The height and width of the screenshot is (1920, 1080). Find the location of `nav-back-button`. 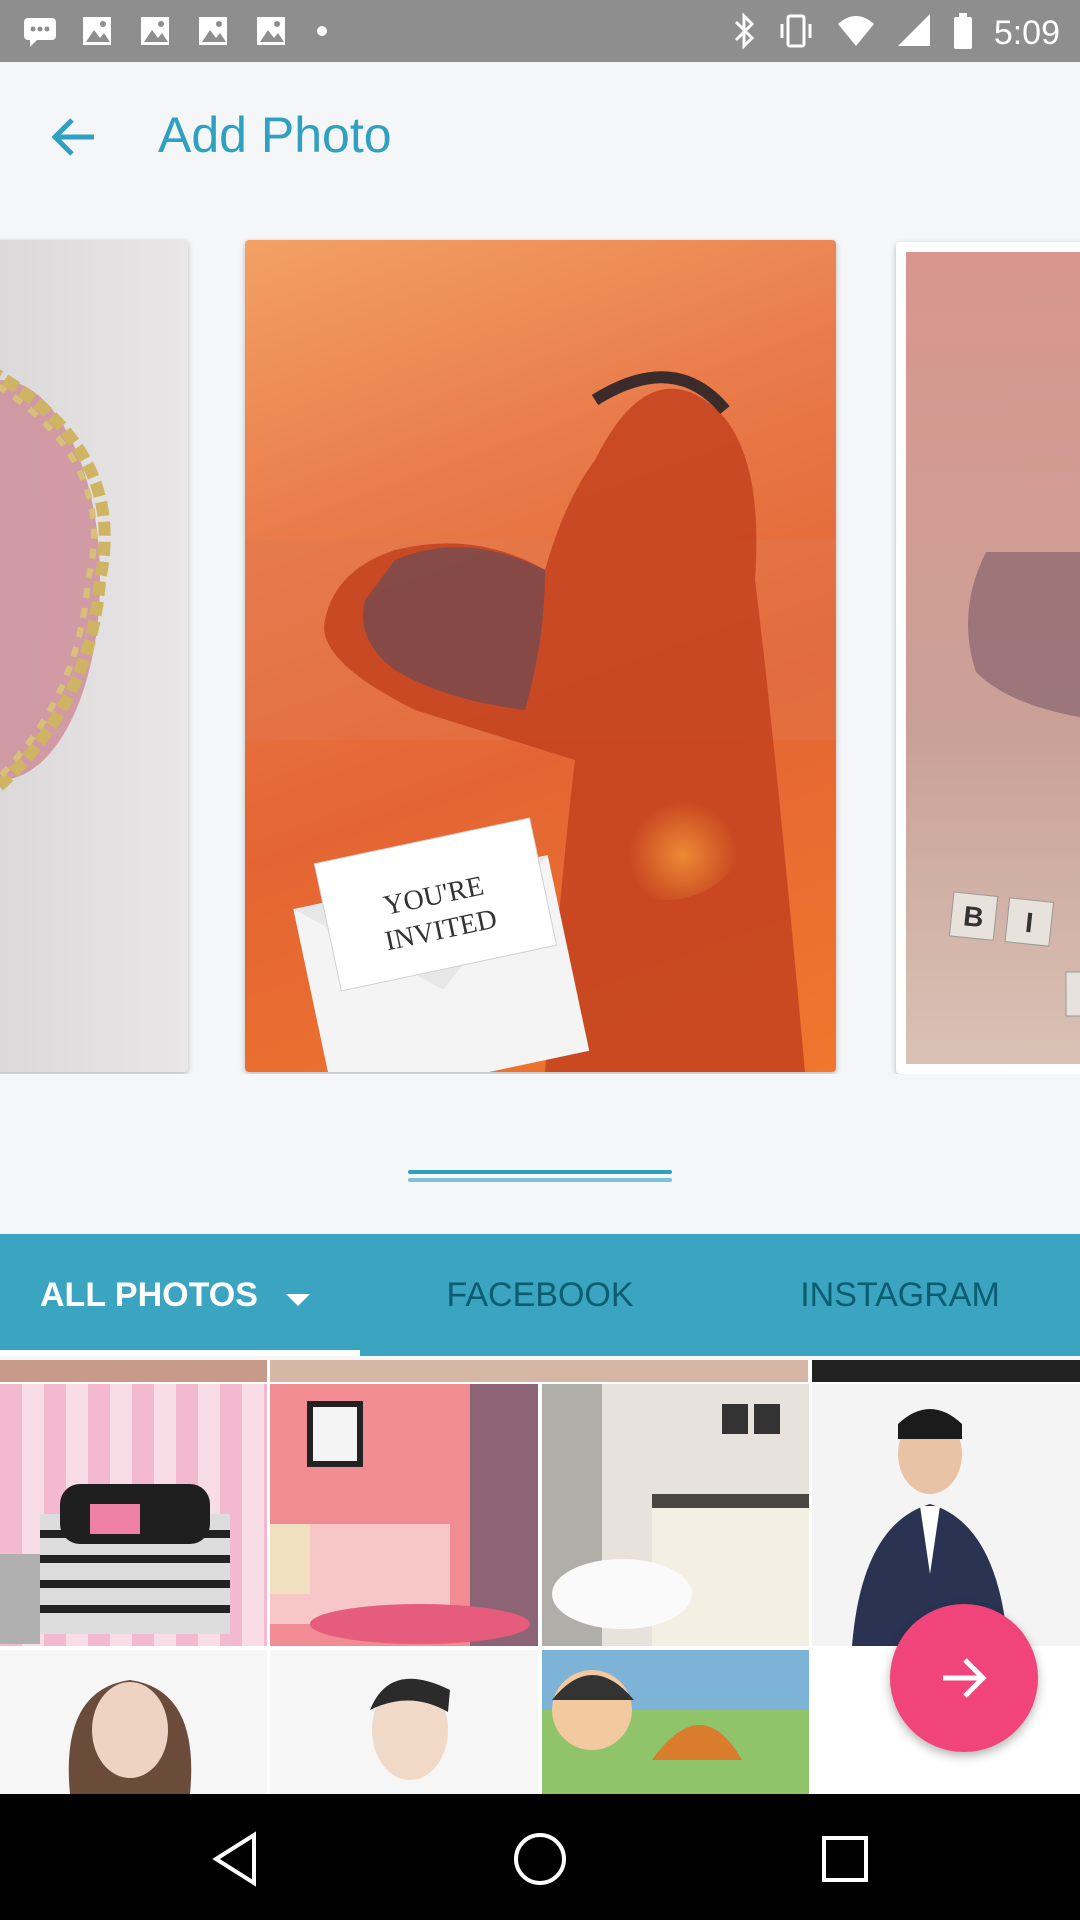

nav-back-button is located at coordinates (235, 1859).